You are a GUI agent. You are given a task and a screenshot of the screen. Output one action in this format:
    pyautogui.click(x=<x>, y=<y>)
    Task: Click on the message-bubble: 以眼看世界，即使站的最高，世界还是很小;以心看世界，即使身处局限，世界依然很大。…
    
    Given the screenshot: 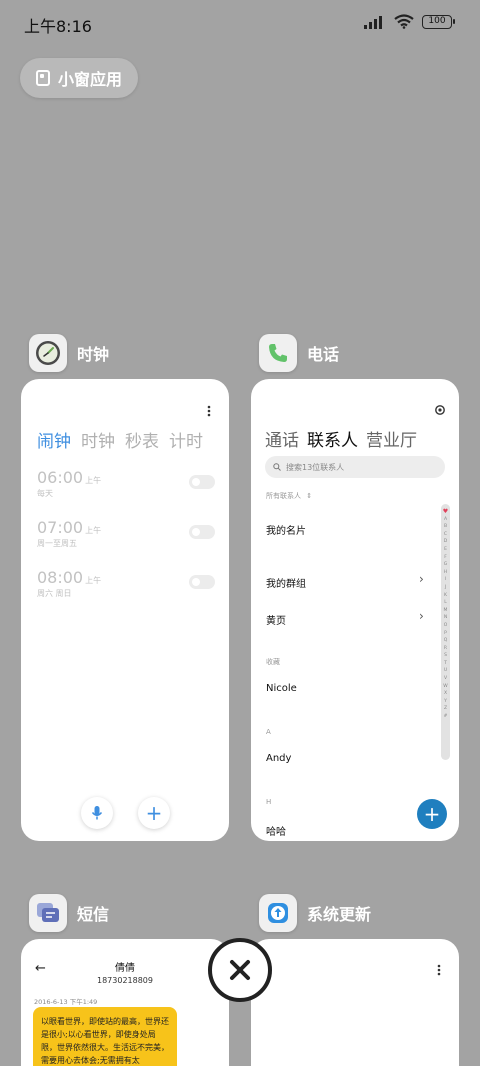 What is the action you would take?
    pyautogui.click(x=105, y=1036)
    